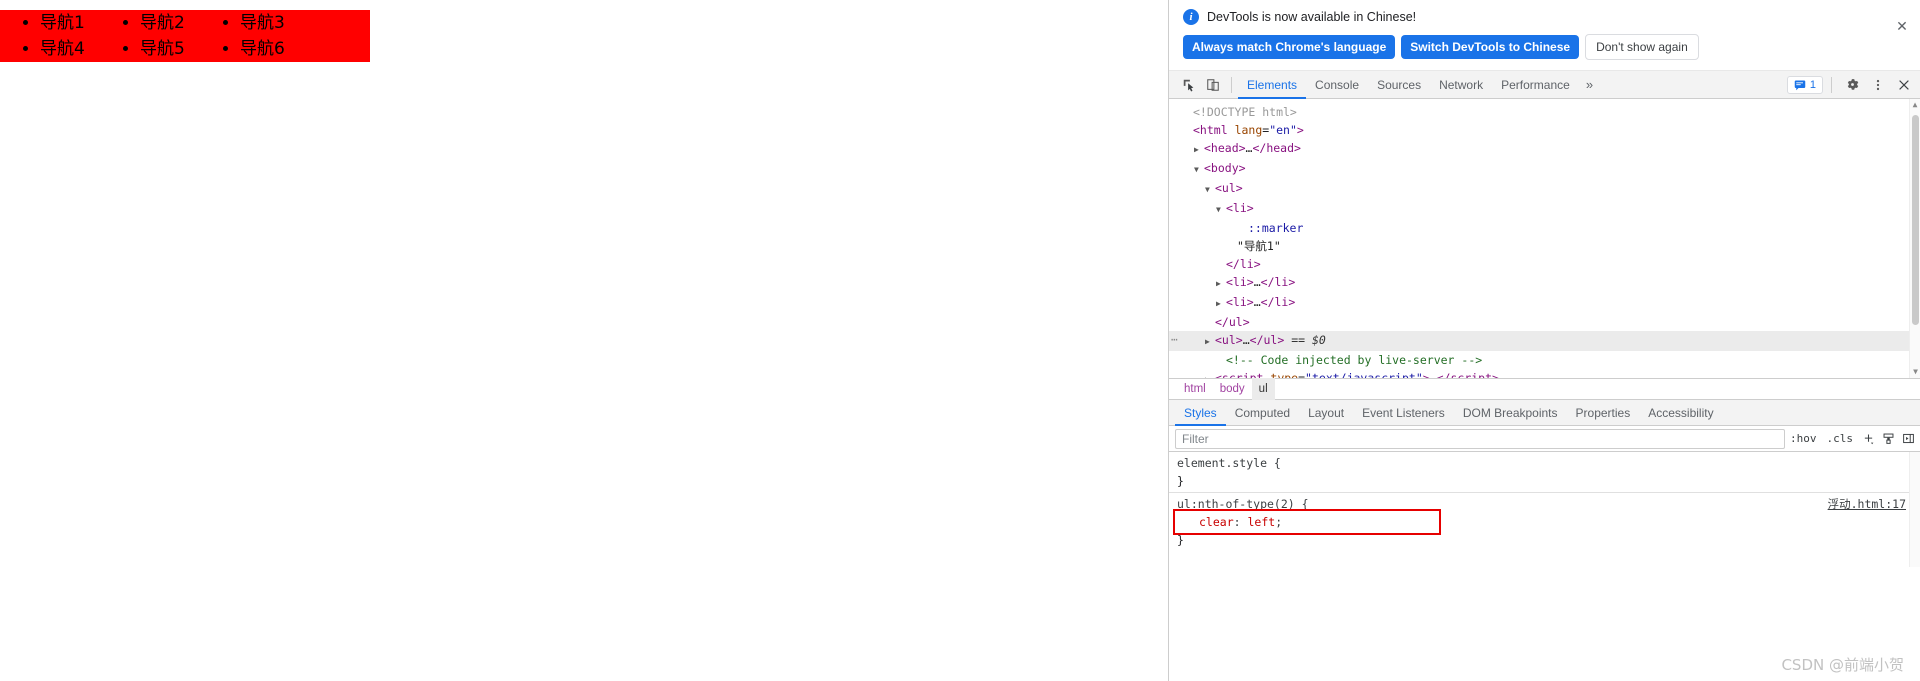  What do you see at coordinates (1803, 438) in the screenshot?
I see `hover-state-toggle: :hov` at bounding box center [1803, 438].